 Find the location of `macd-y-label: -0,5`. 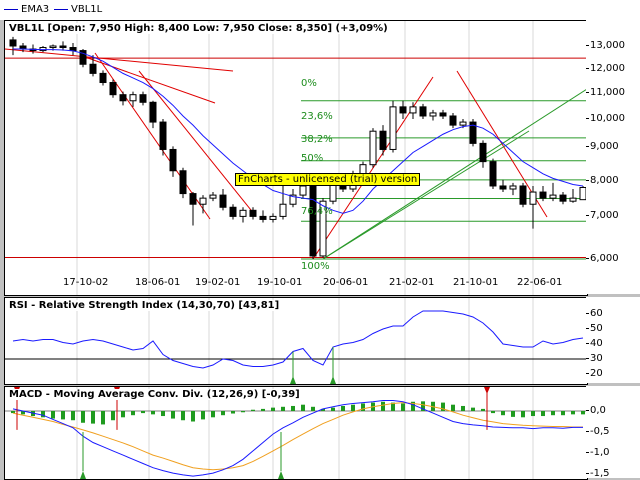

macd-y-label: -0,5 is located at coordinates (600, 431).